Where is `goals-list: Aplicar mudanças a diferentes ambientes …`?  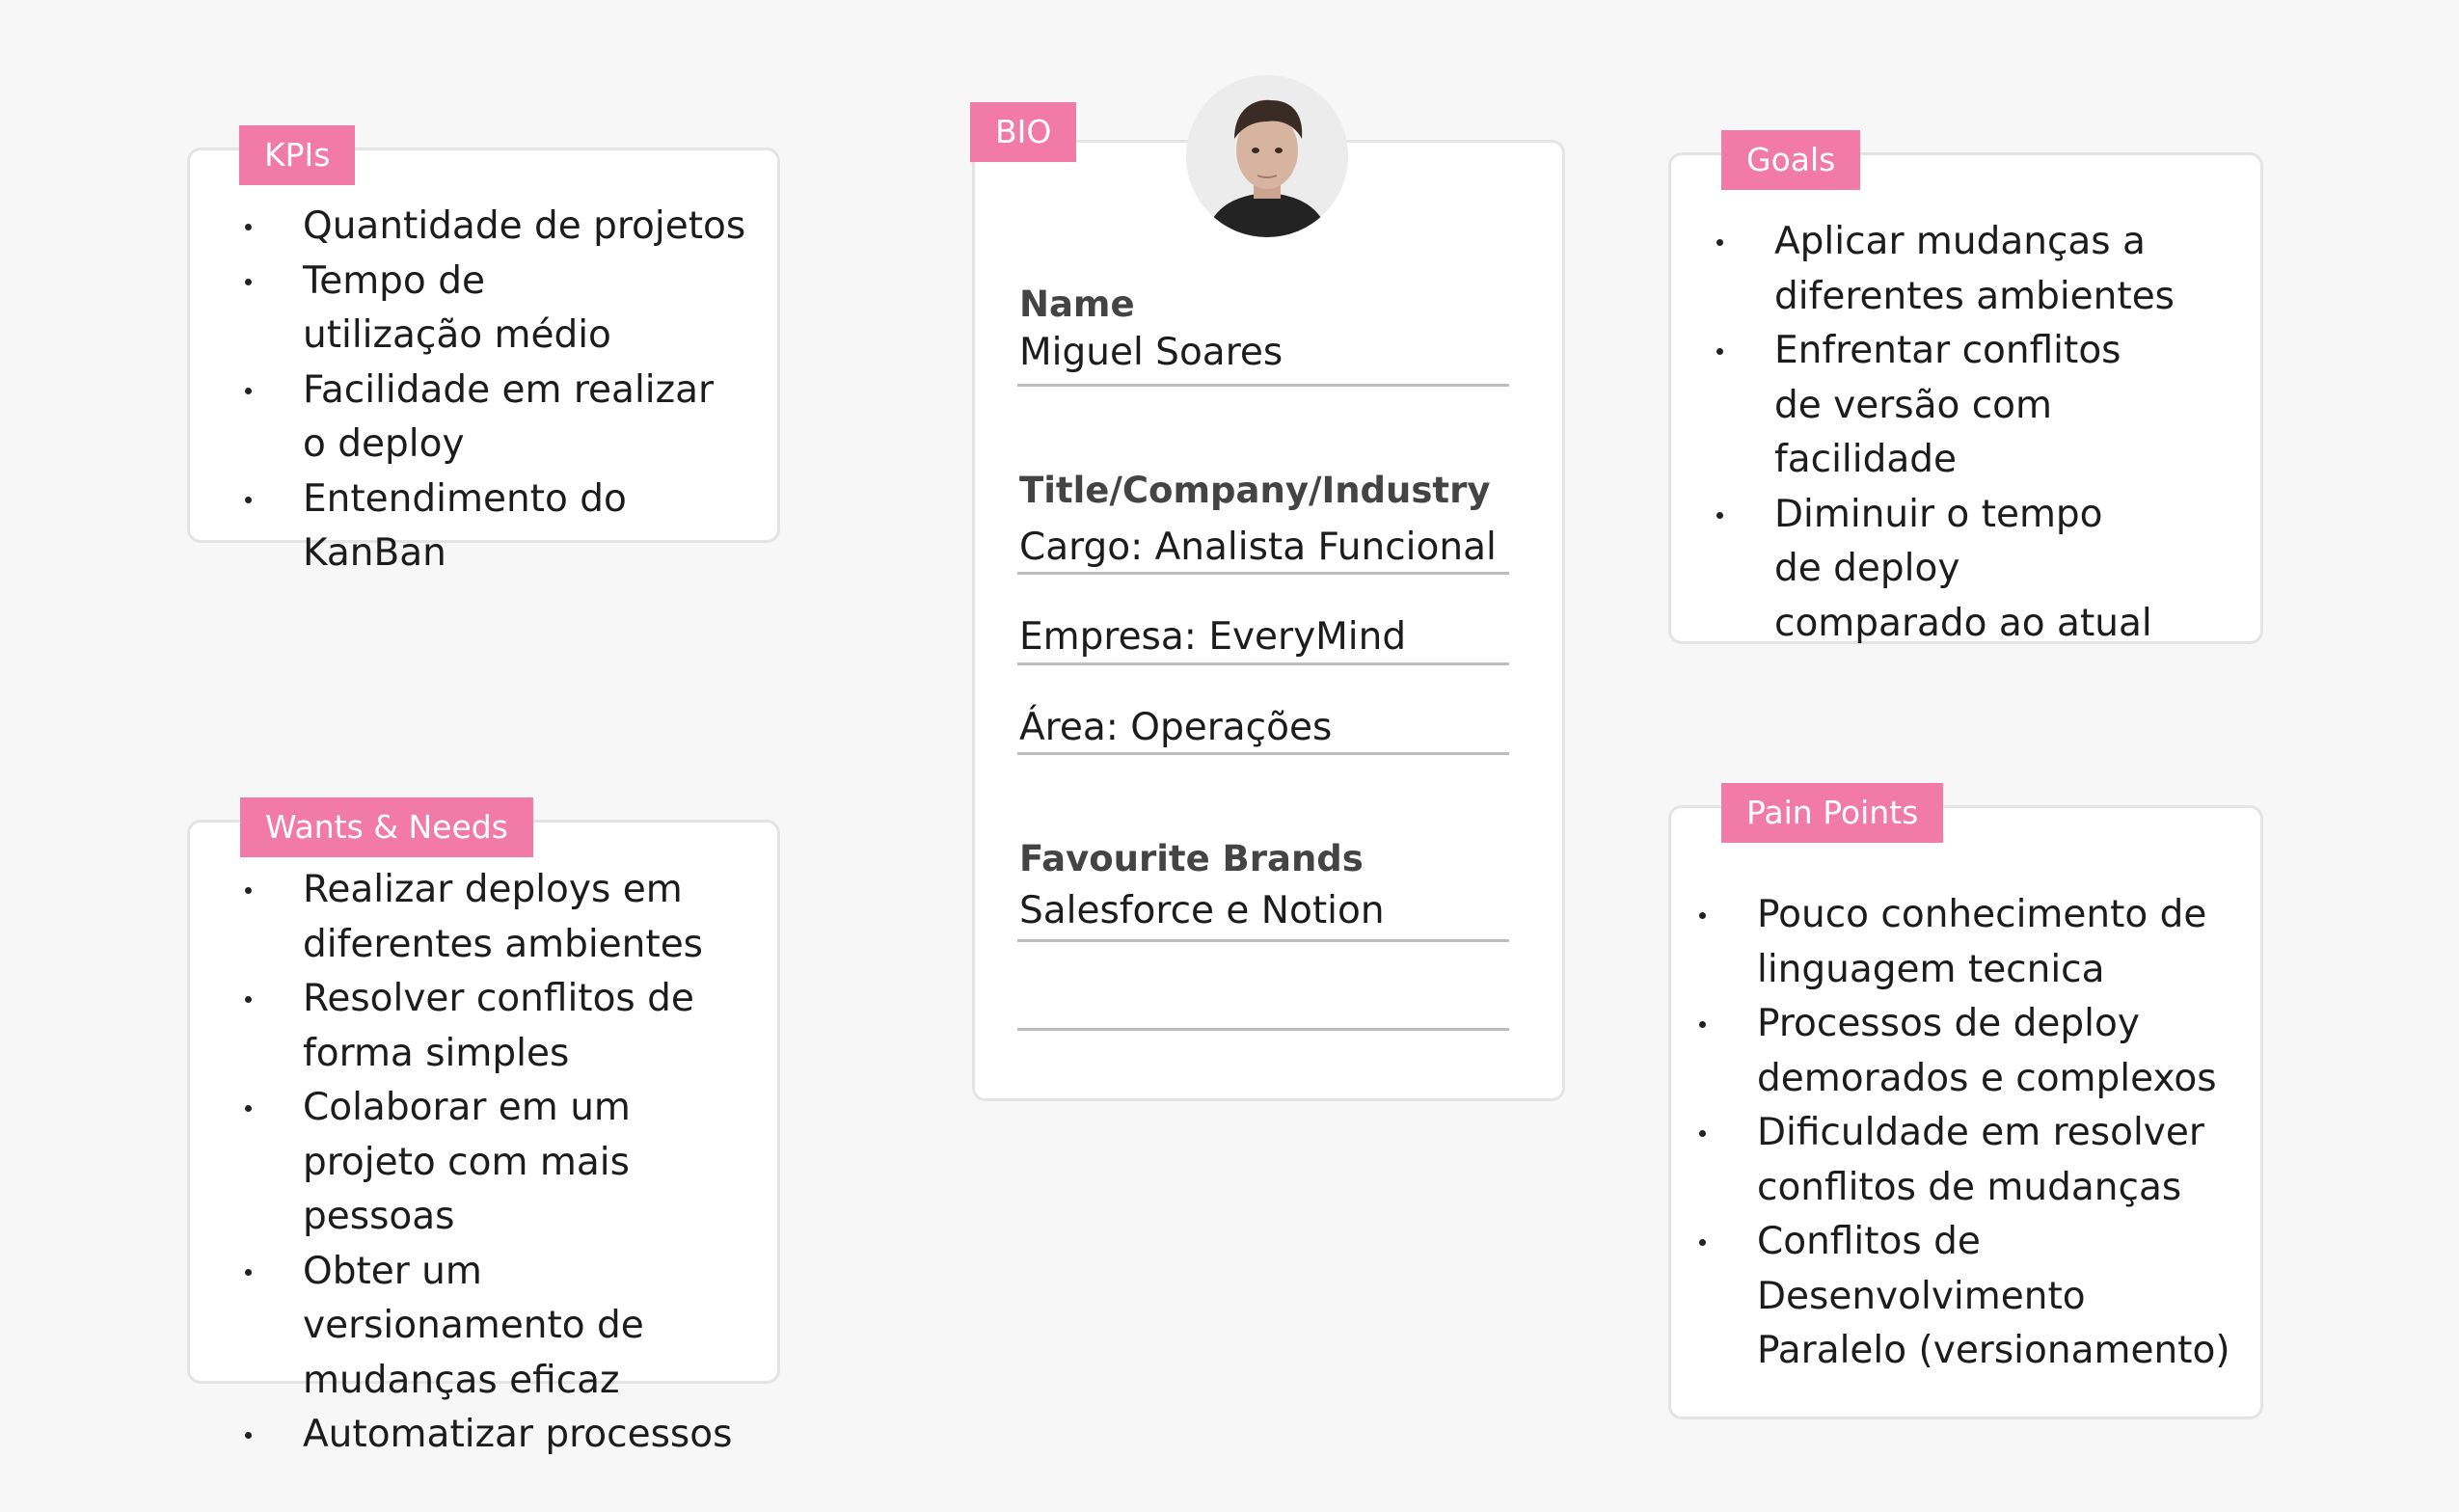 goals-list: Aplicar mudanças a diferentes ambientes … is located at coordinates (1958, 433).